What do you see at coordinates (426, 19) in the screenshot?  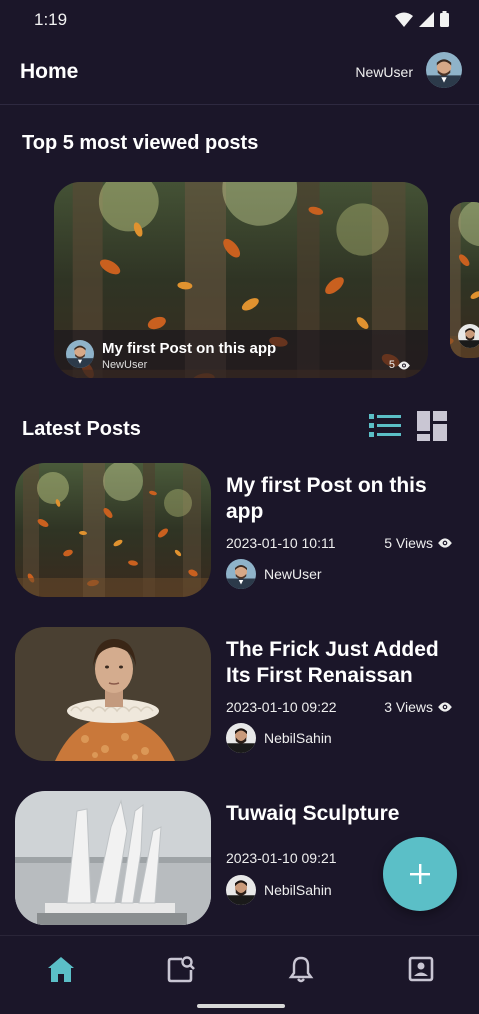 I see `signal-icon` at bounding box center [426, 19].